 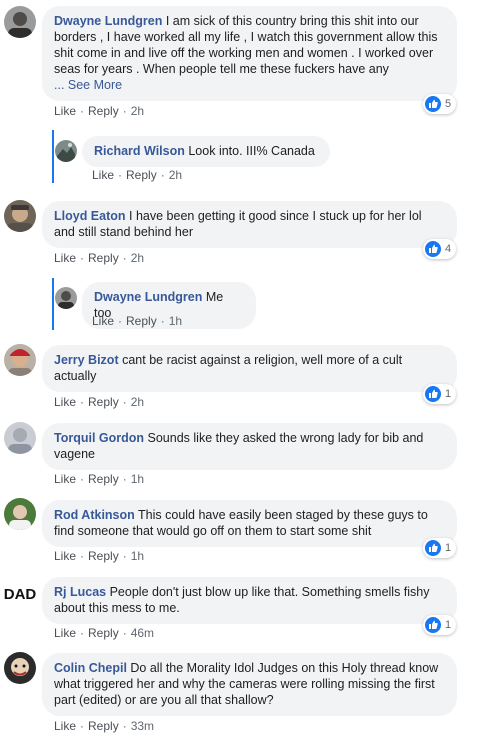 I want to click on svg-text: DAD, so click(x=20, y=594).